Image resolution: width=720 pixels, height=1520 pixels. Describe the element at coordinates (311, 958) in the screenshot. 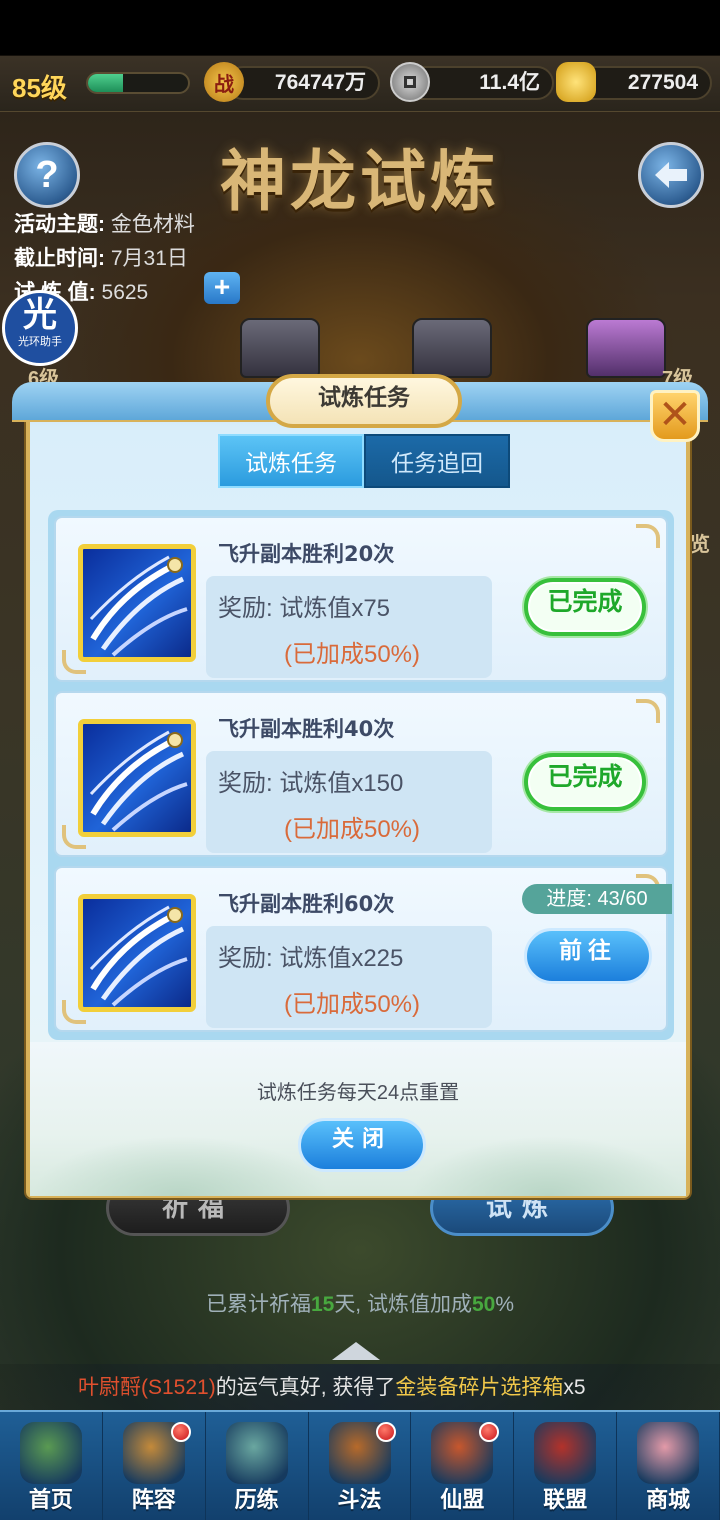

I see `task-reward: 奖励: 试炼值x225` at that location.